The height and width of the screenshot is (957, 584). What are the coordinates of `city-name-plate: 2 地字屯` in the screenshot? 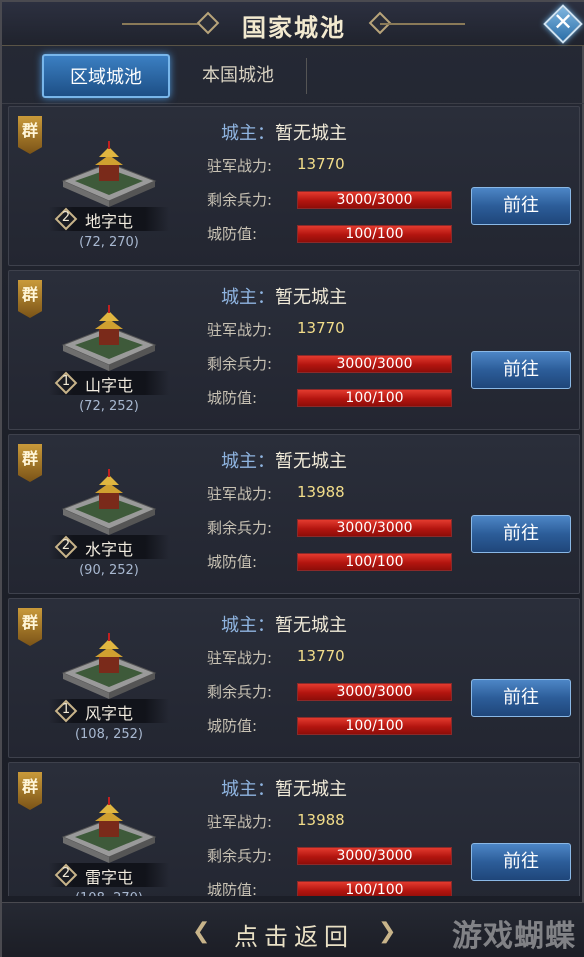 It's located at (109, 219).